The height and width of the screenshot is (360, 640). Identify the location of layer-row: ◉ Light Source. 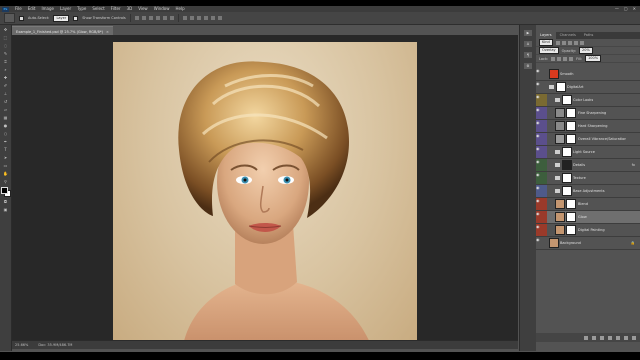
(588, 152).